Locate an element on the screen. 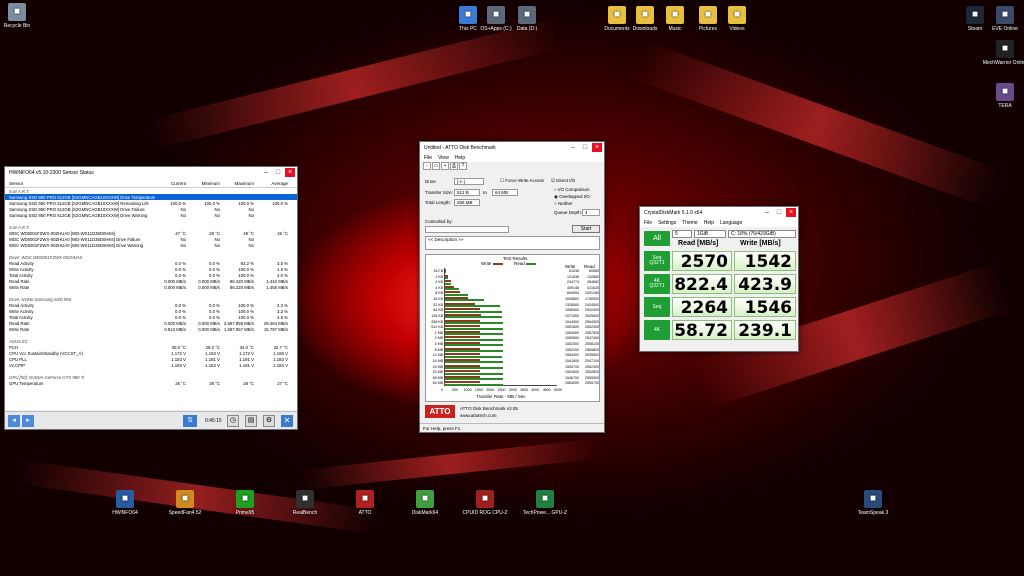  menu-theme: Theme is located at coordinates (690, 223).